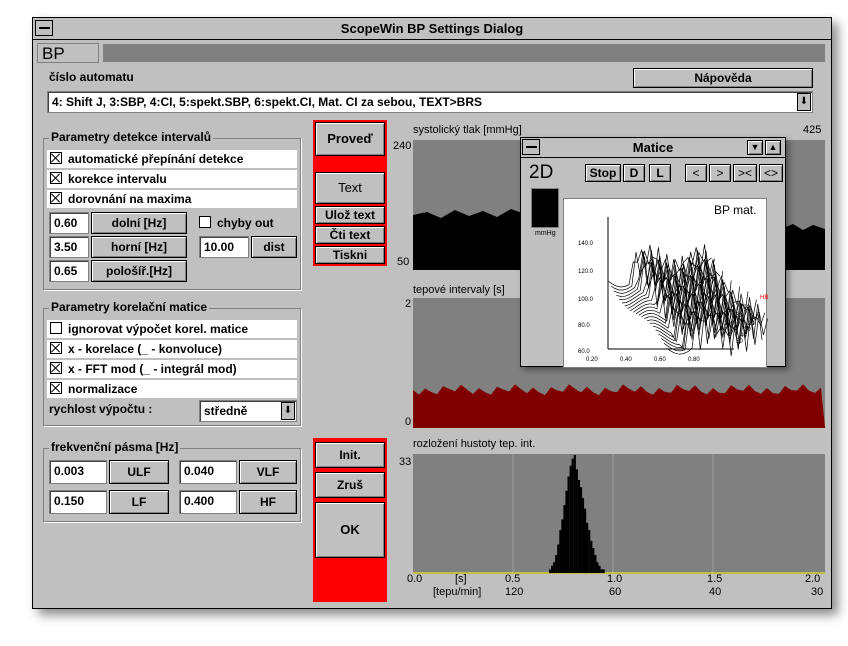 The image size is (848, 646). What do you see at coordinates (653, 148) in the screenshot?
I see `matrix-titlebar: Matice` at bounding box center [653, 148].